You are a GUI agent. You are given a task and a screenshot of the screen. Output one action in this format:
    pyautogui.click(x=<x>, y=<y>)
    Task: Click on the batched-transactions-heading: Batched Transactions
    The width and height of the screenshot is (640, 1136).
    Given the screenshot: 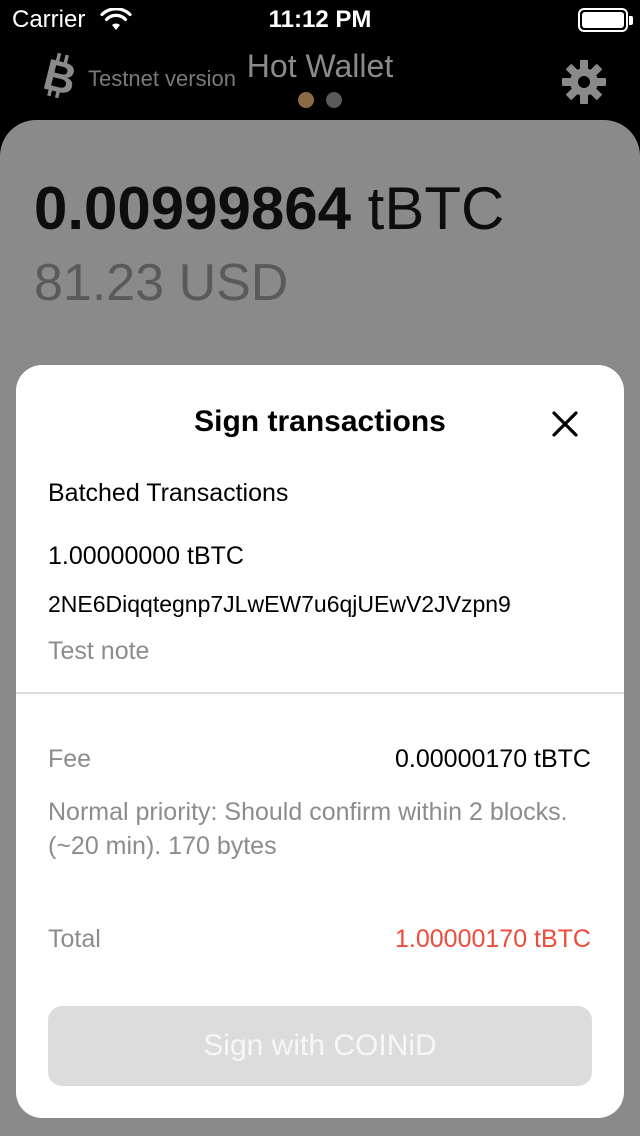 What is the action you would take?
    pyautogui.click(x=168, y=493)
    